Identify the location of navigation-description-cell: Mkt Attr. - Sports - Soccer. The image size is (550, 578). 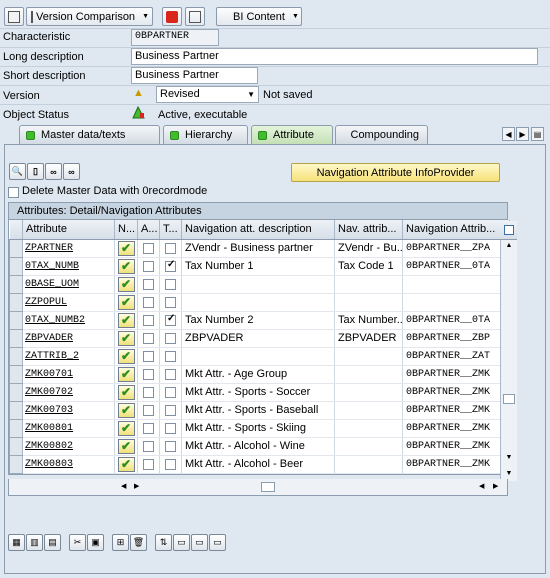
(258, 392).